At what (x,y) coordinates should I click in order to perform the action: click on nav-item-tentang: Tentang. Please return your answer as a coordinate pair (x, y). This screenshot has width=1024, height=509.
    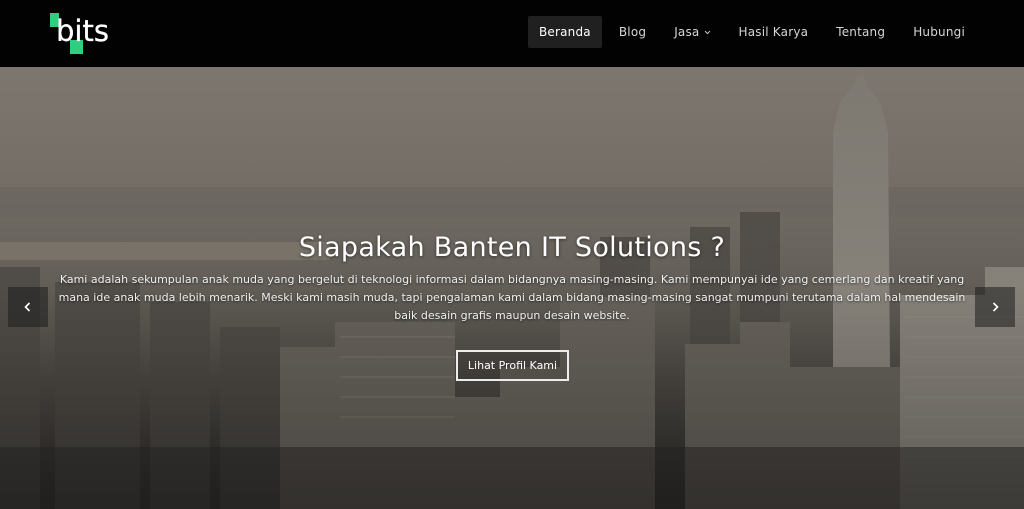
    Looking at the image, I should click on (860, 32).